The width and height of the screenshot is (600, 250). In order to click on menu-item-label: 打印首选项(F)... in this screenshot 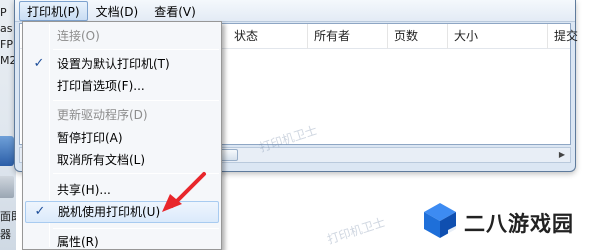, I will do `click(101, 86)`.